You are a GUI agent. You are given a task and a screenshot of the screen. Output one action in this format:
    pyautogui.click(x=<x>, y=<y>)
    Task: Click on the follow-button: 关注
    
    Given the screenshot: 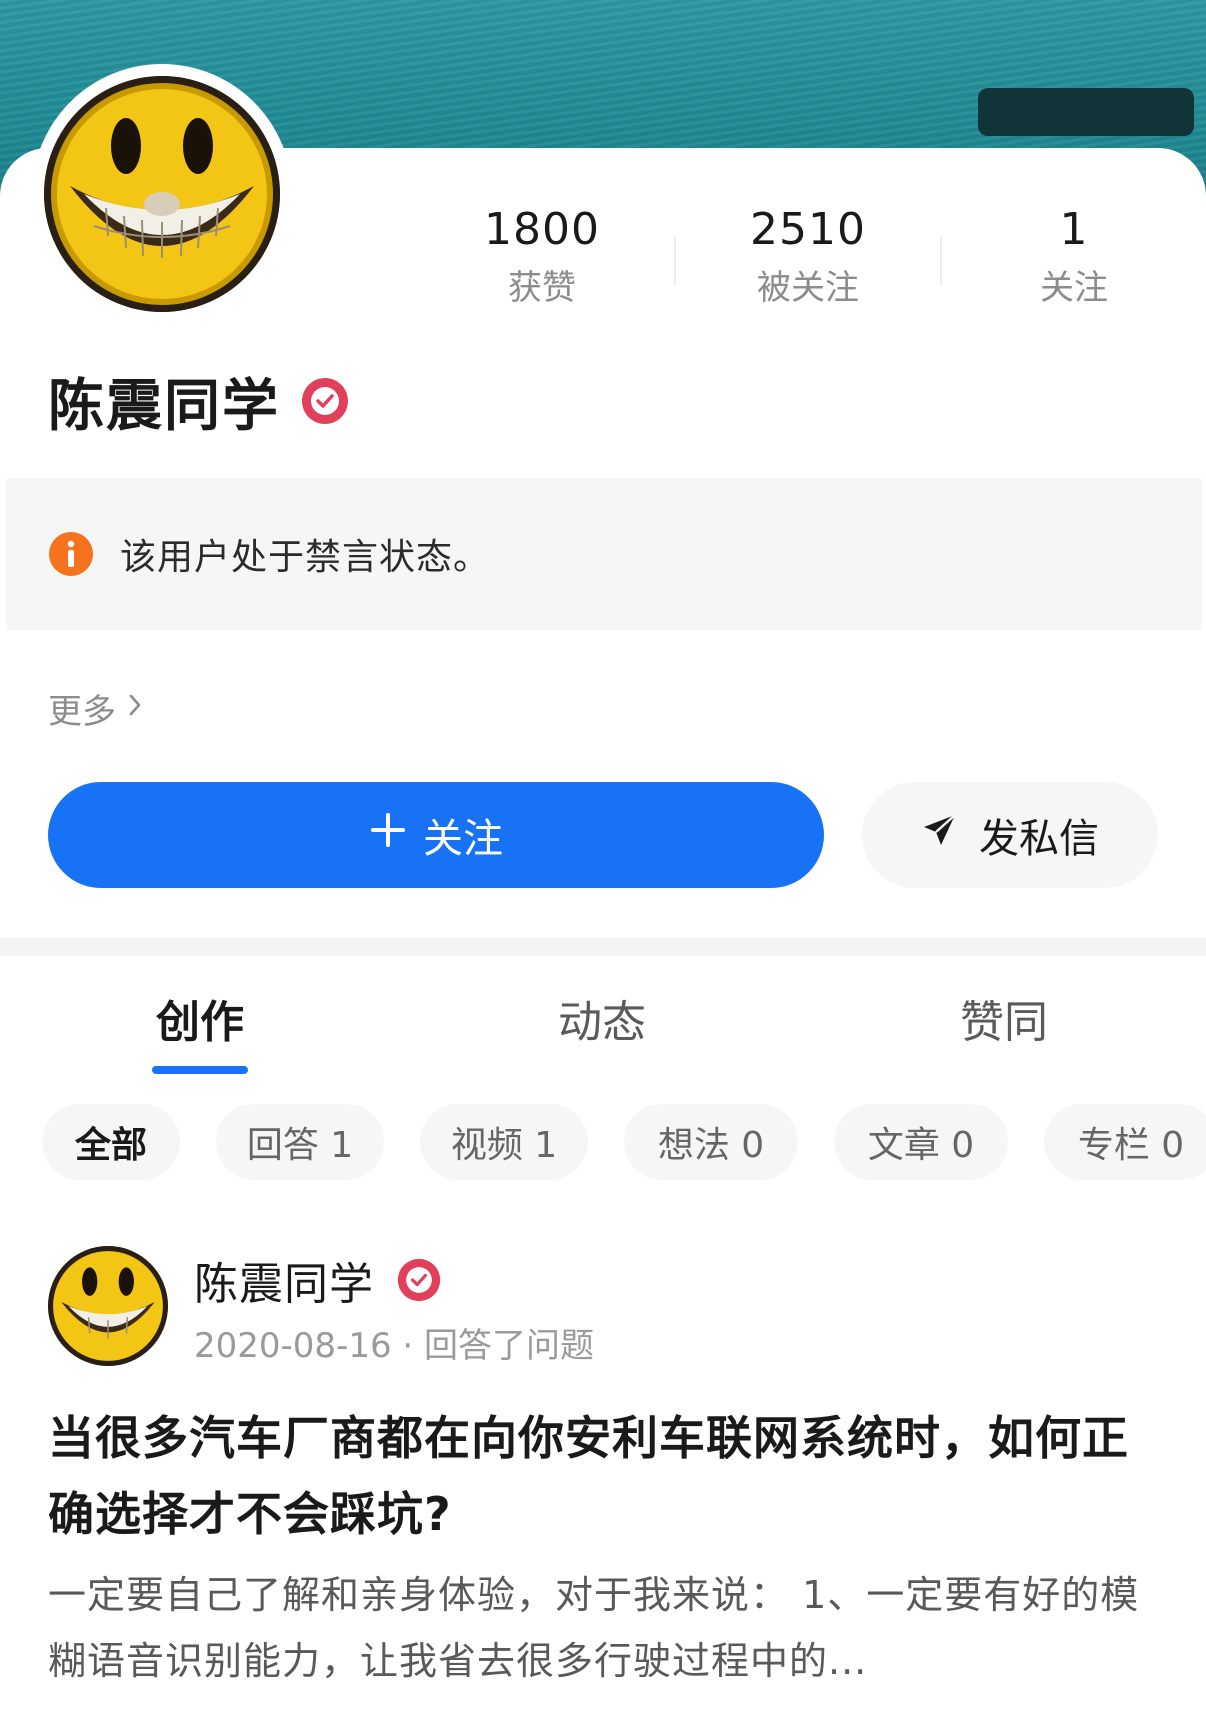 What is the action you would take?
    pyautogui.click(x=436, y=835)
    